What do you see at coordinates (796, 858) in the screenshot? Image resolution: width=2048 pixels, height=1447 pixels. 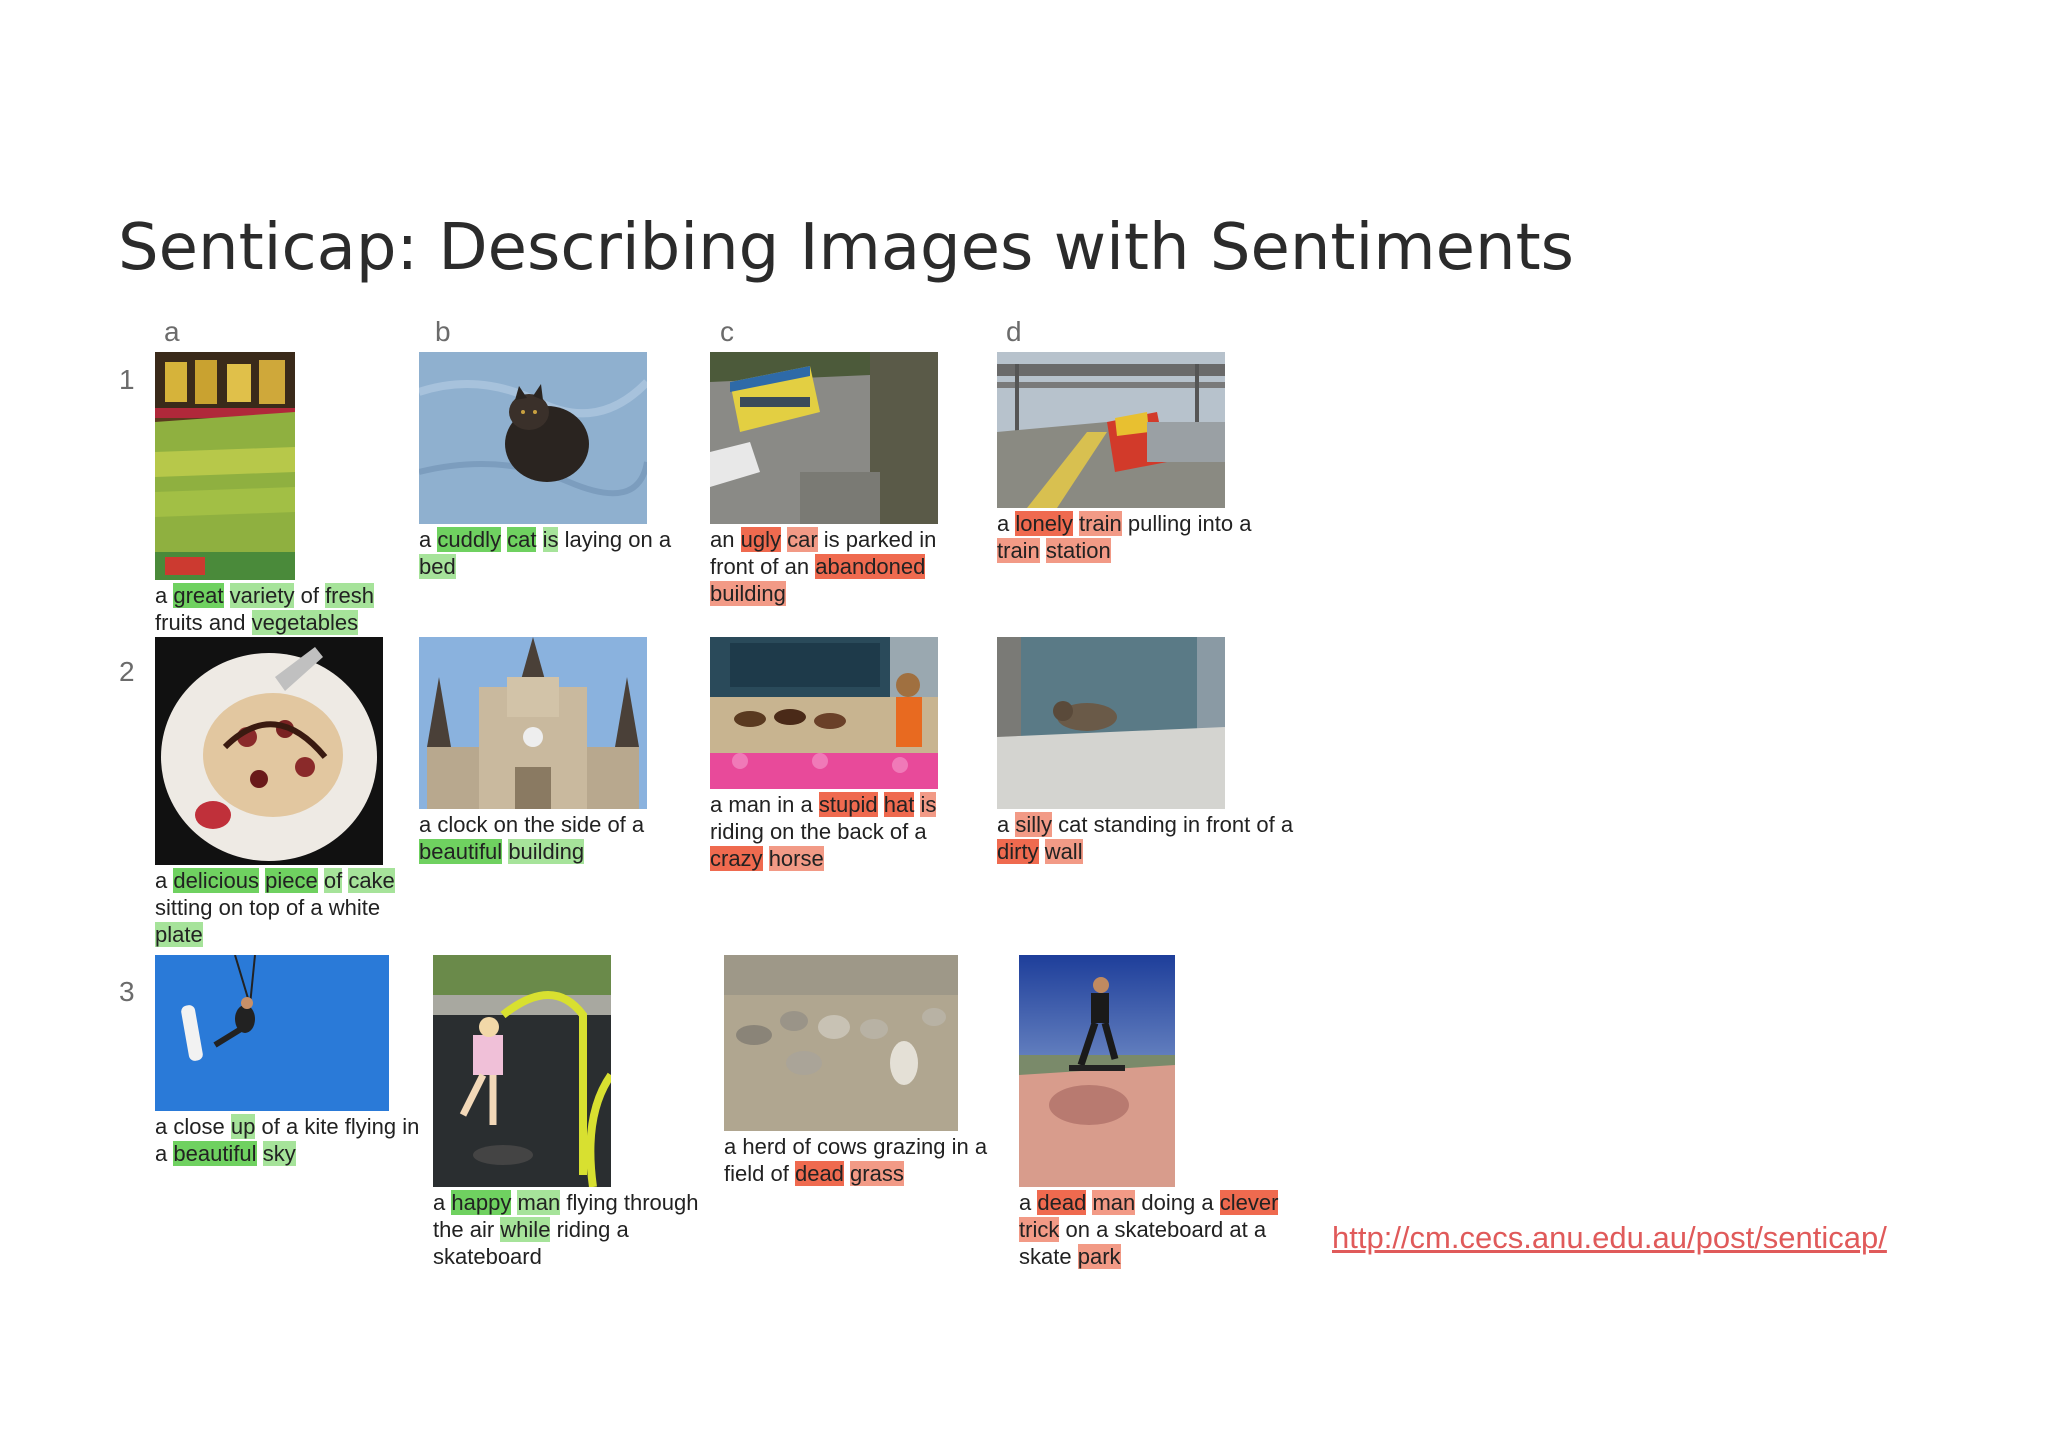 I see `caption-word: horse` at bounding box center [796, 858].